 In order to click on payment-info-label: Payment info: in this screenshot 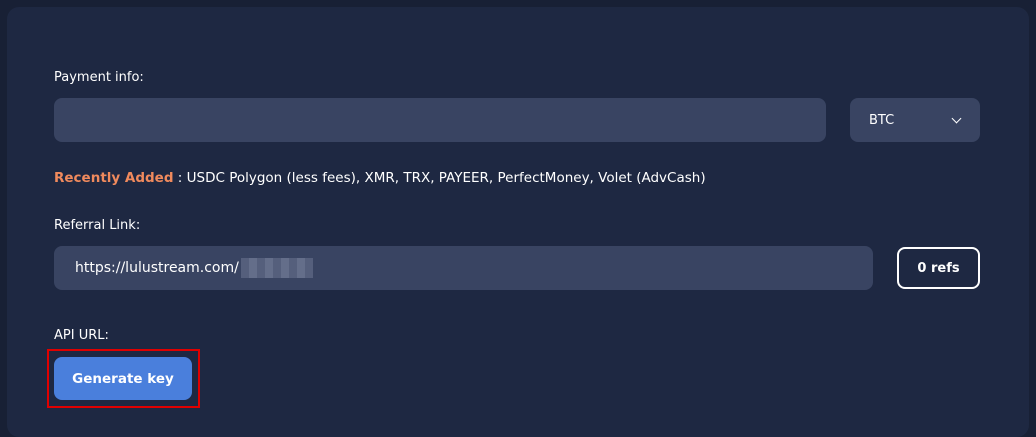, I will do `click(99, 77)`.